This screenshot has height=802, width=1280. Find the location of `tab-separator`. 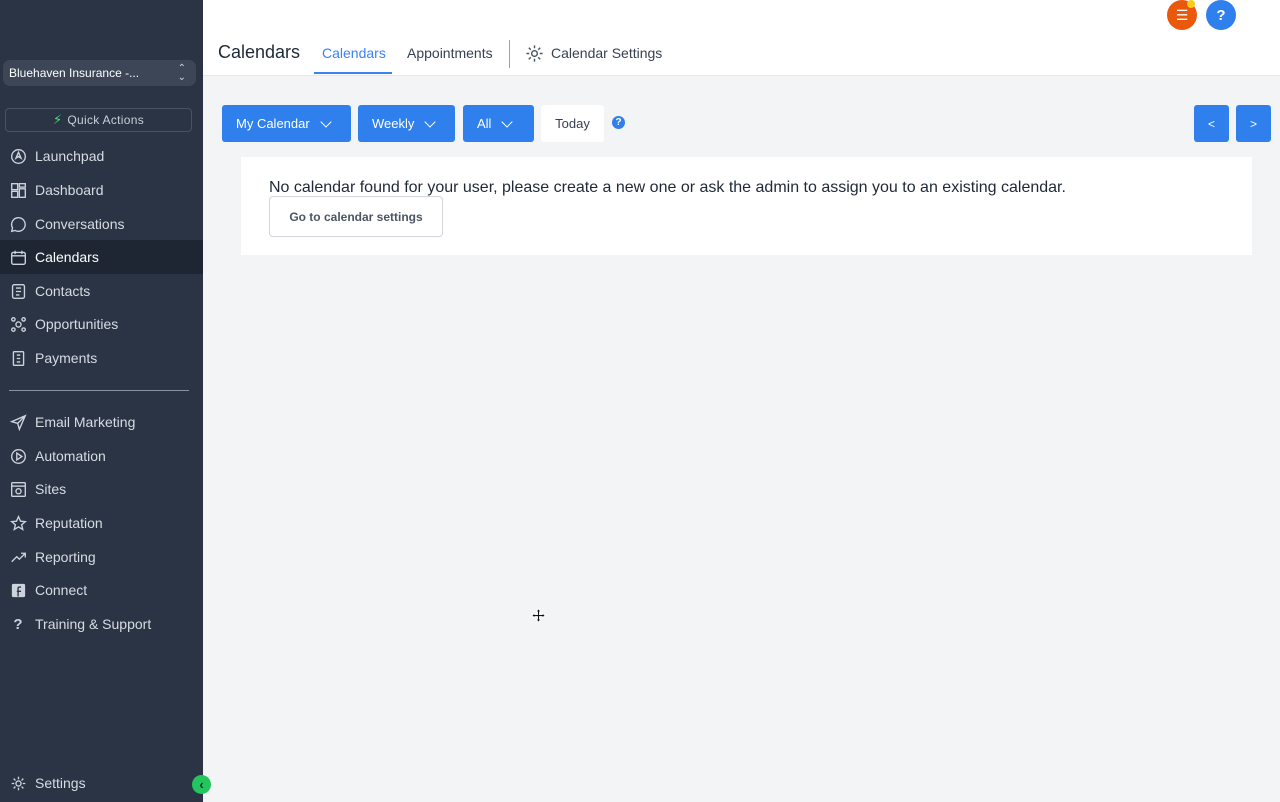

tab-separator is located at coordinates (509, 54).